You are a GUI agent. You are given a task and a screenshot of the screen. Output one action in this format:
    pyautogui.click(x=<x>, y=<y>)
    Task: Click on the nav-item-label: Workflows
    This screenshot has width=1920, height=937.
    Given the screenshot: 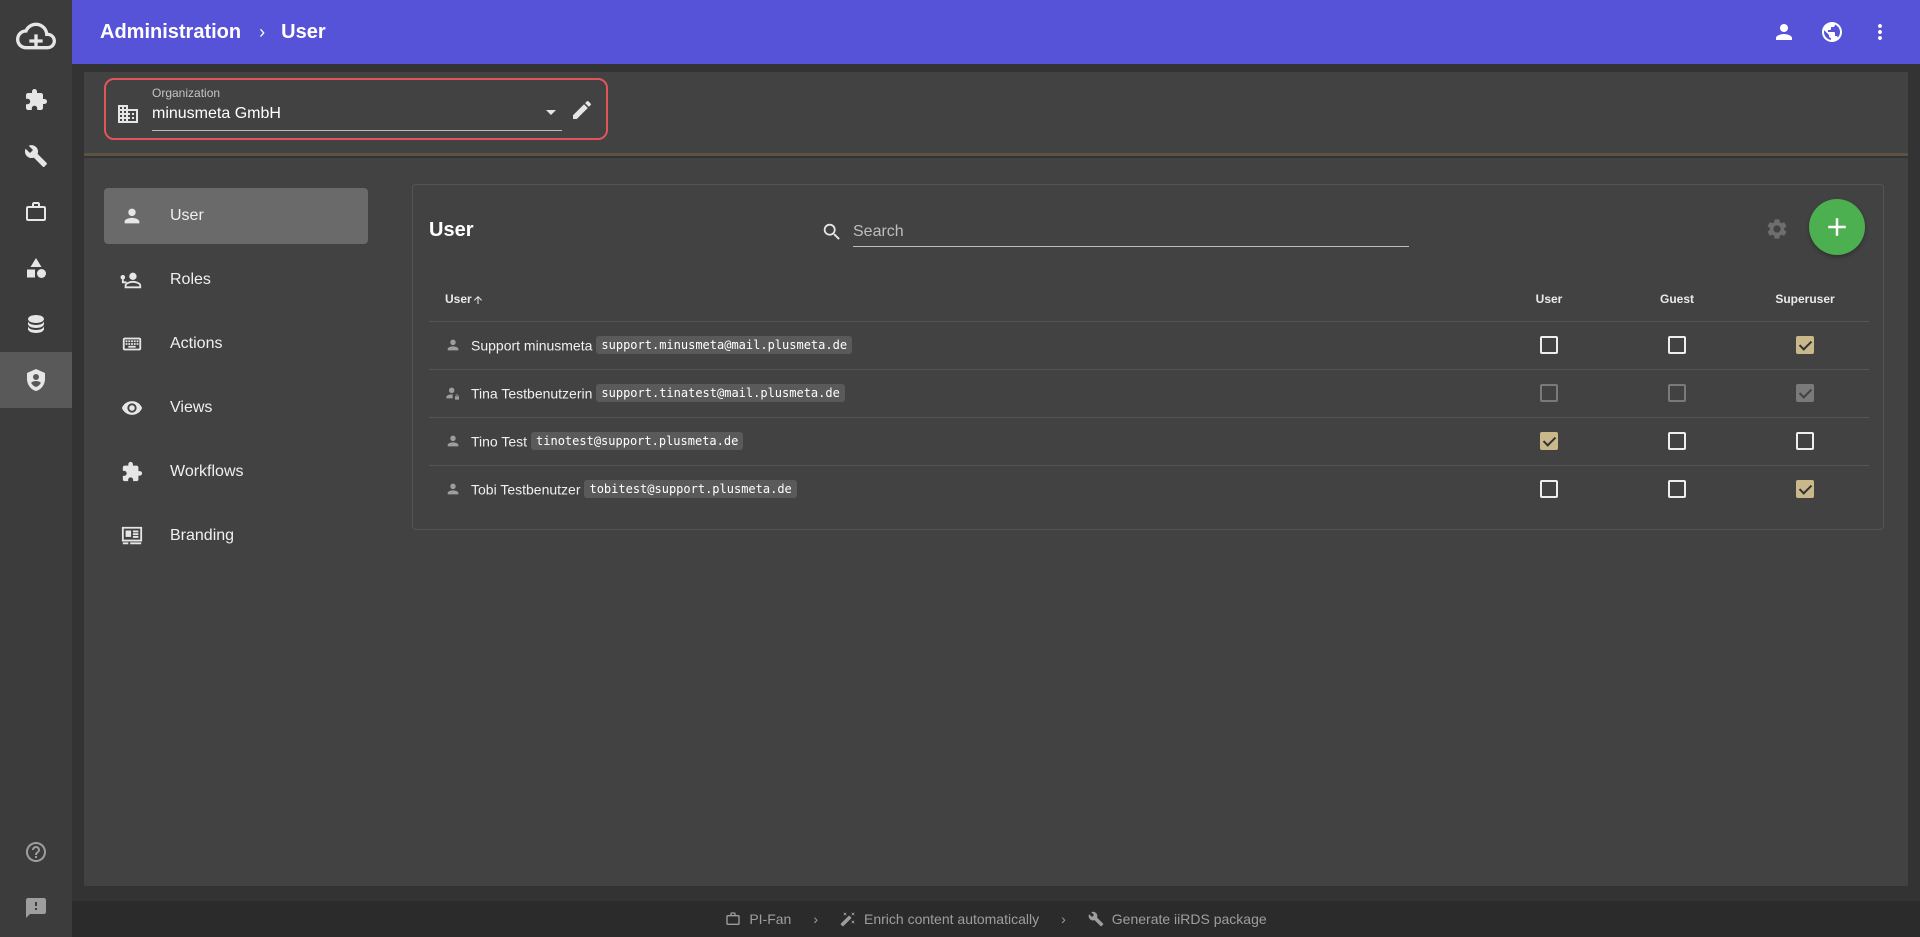 What is the action you would take?
    pyautogui.click(x=207, y=471)
    